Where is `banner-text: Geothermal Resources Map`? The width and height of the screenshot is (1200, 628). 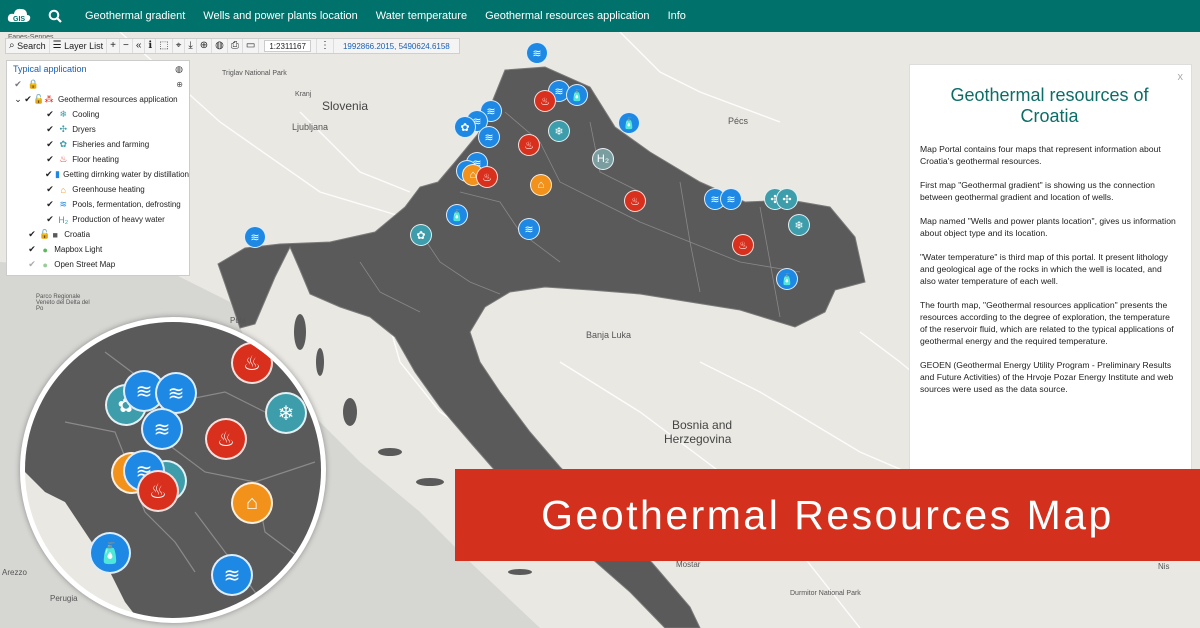 banner-text: Geothermal Resources Map is located at coordinates (827, 514).